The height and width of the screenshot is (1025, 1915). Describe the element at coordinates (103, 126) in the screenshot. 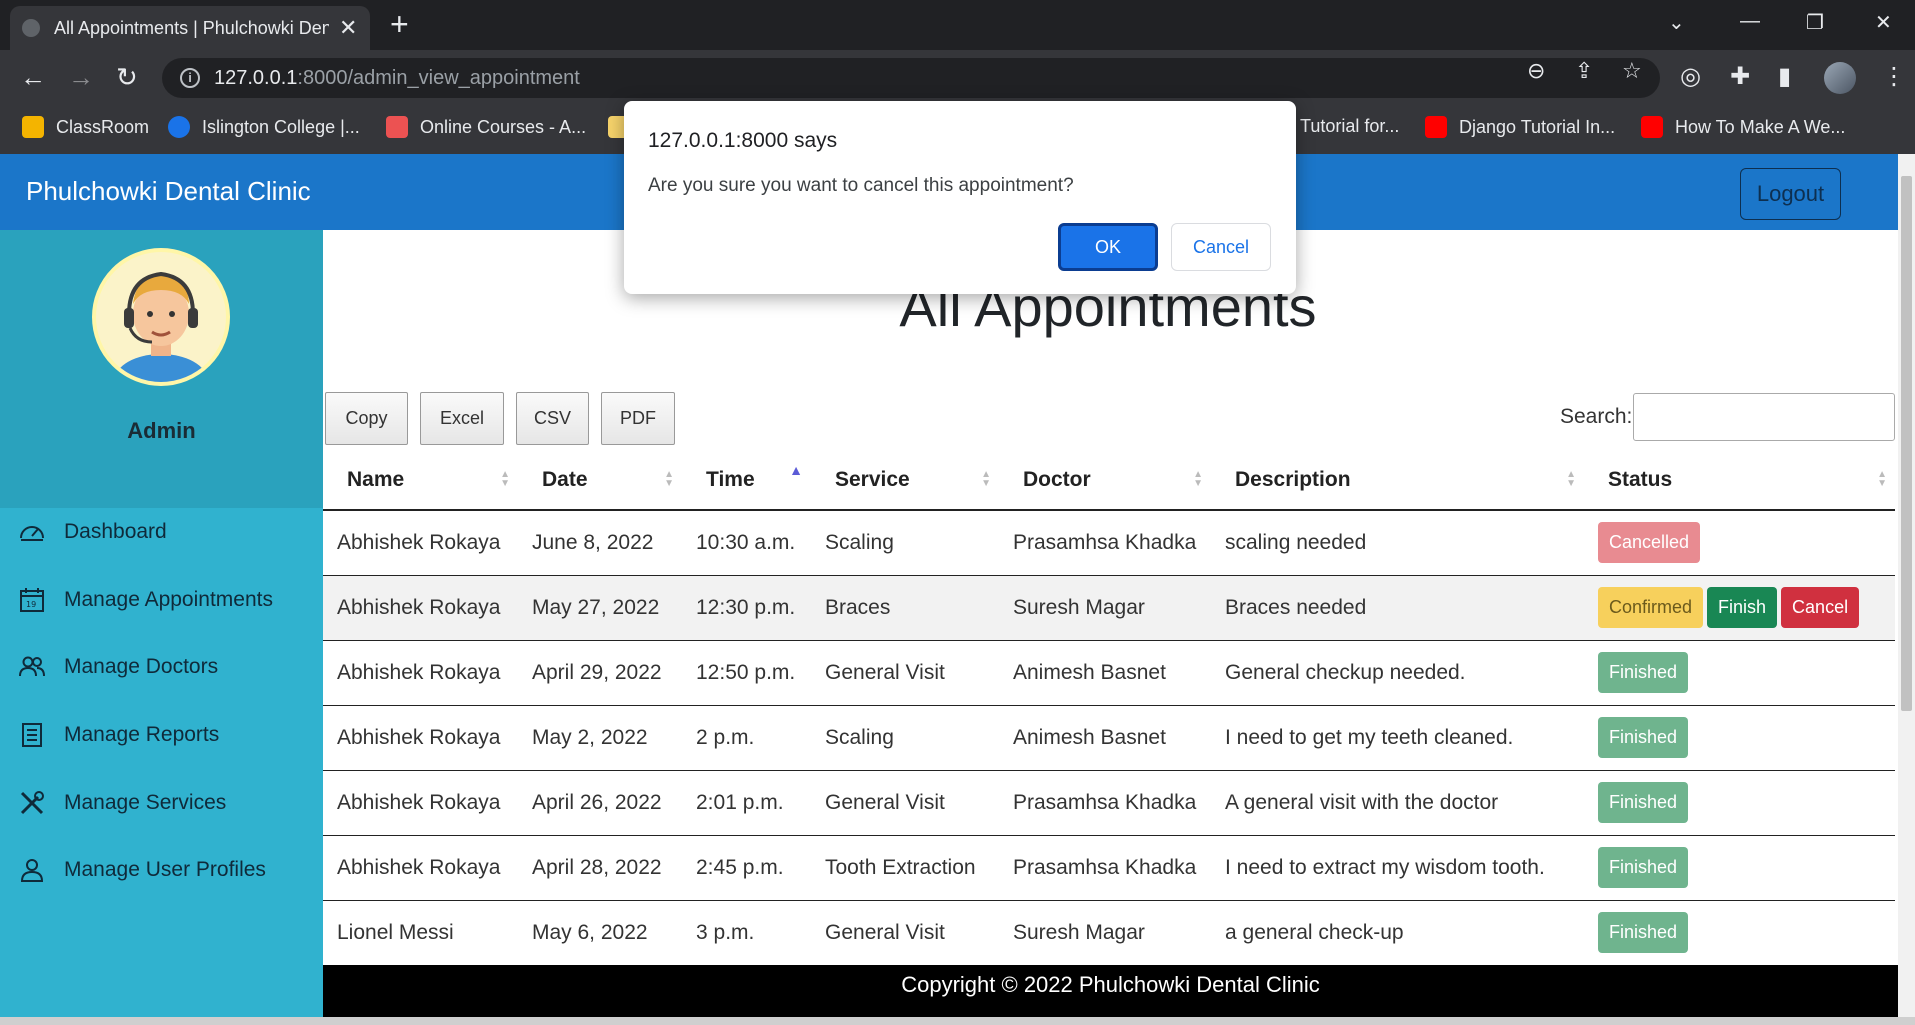

I see `bookmark-label: ClassRoom` at that location.